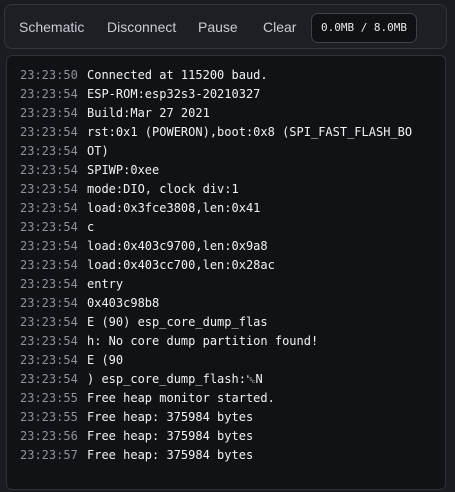  I want to click on log-message: c, so click(91, 227).